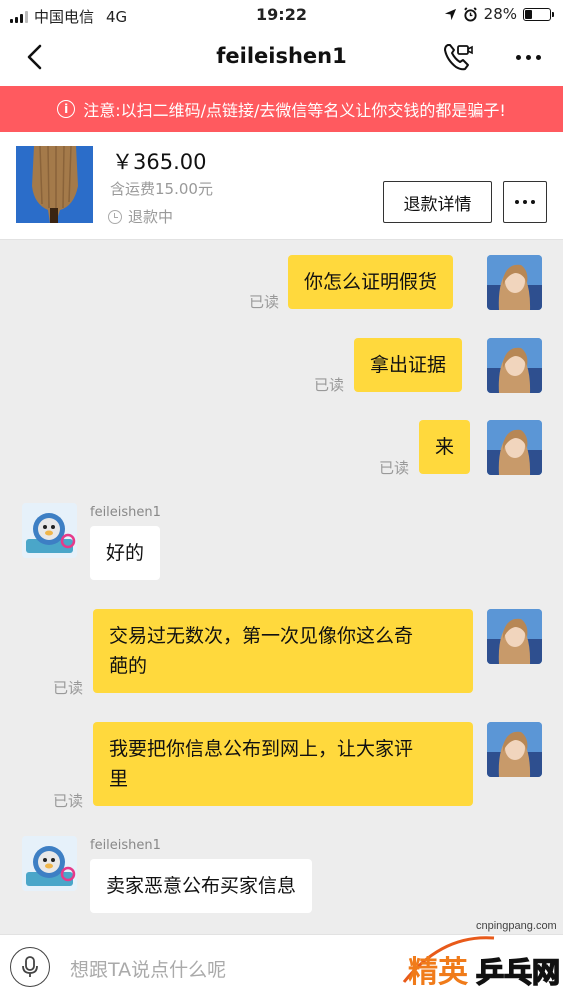  Describe the element at coordinates (115, 216) in the screenshot. I see `clock-icon` at that location.